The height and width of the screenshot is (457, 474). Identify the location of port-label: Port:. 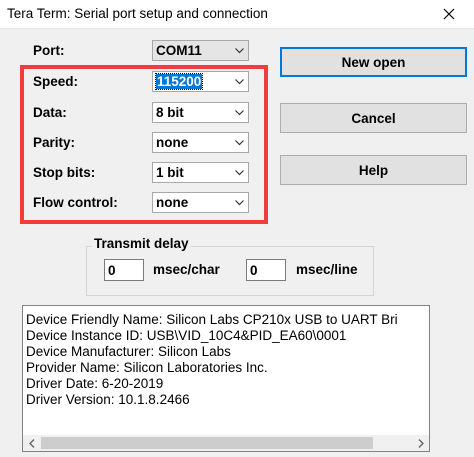
(49, 50).